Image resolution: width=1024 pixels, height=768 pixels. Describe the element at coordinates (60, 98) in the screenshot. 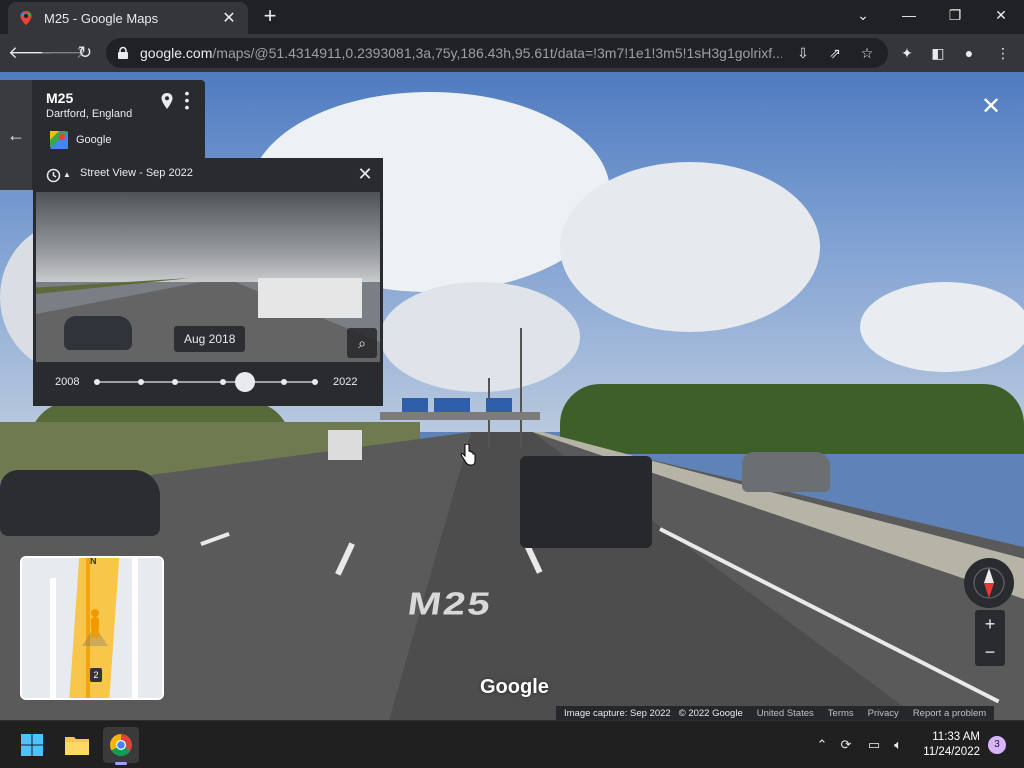

I see `place-name: M25` at that location.